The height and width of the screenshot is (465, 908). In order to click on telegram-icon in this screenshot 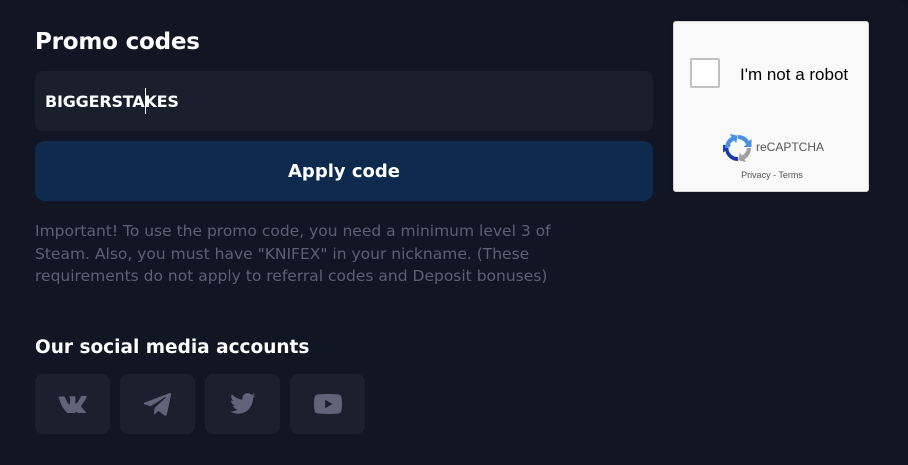, I will do `click(157, 404)`.